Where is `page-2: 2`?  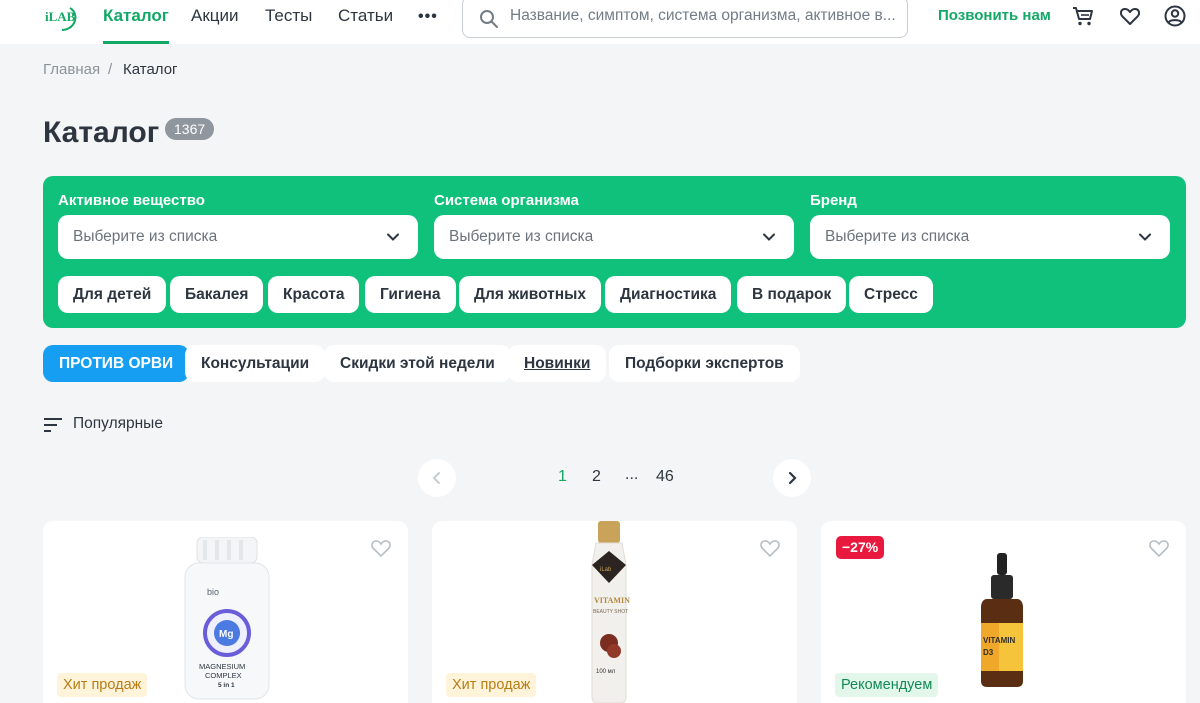 page-2: 2 is located at coordinates (596, 477).